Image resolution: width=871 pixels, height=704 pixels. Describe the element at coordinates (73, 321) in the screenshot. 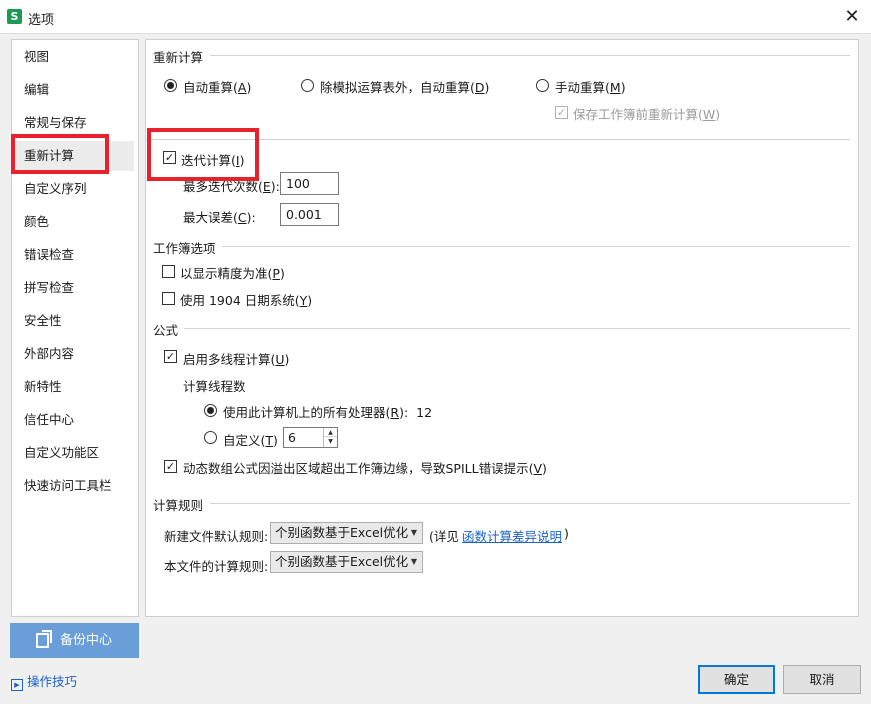

I see `sidebar-item-security: 安全性` at that location.